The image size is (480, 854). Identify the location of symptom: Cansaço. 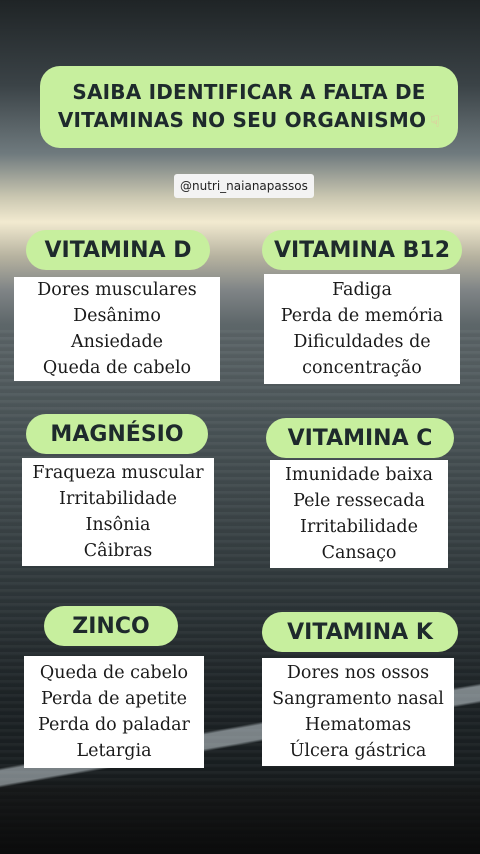
(359, 553).